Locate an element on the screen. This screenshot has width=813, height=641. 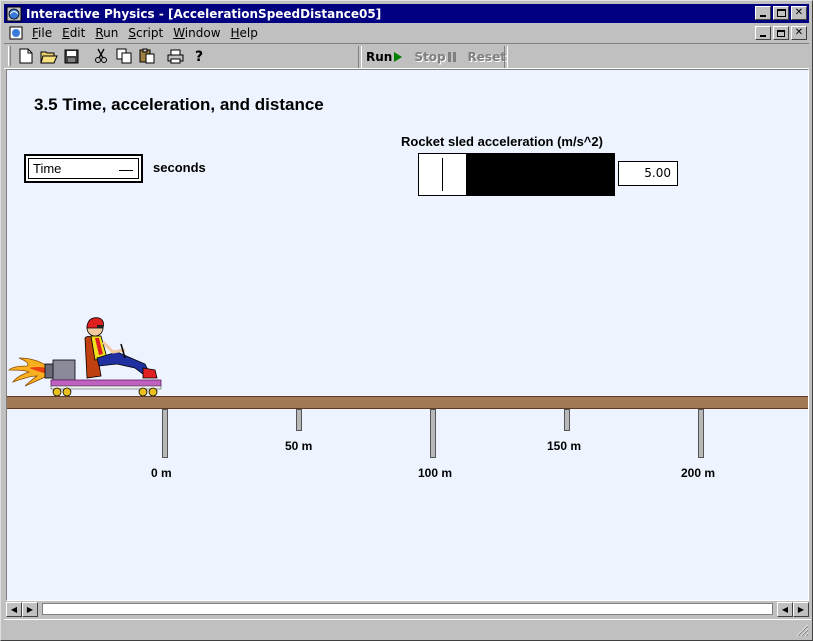
paste-icon is located at coordinates (146, 56).